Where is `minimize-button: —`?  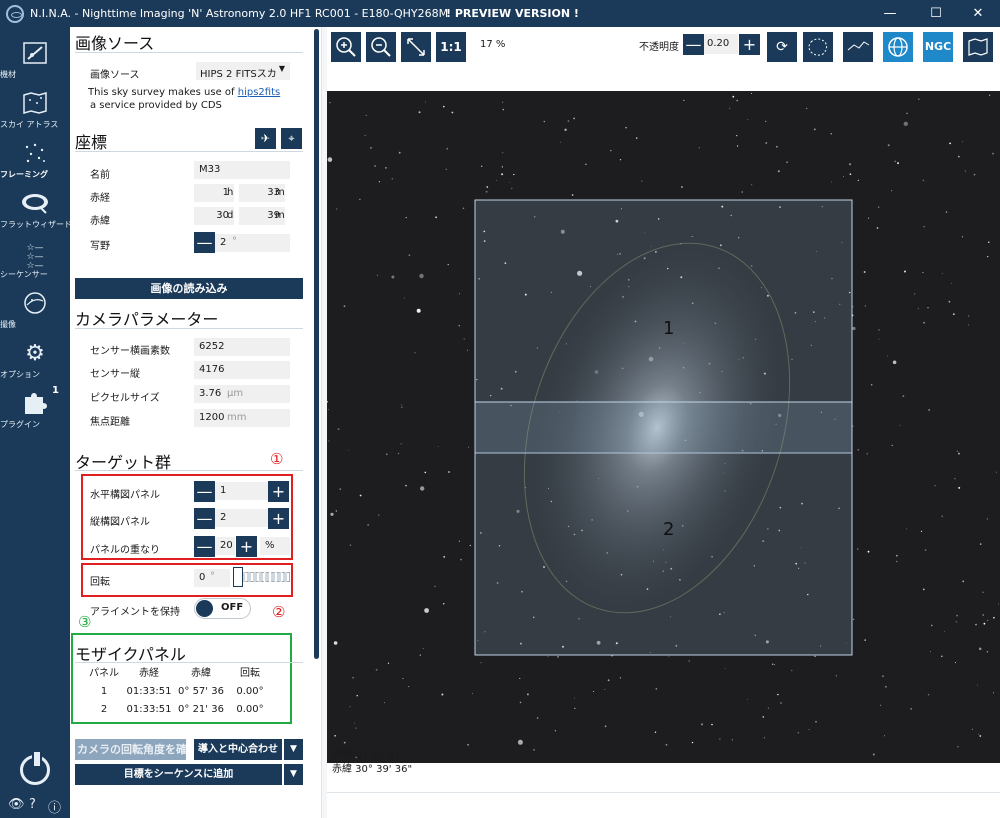 minimize-button: — is located at coordinates (890, 13).